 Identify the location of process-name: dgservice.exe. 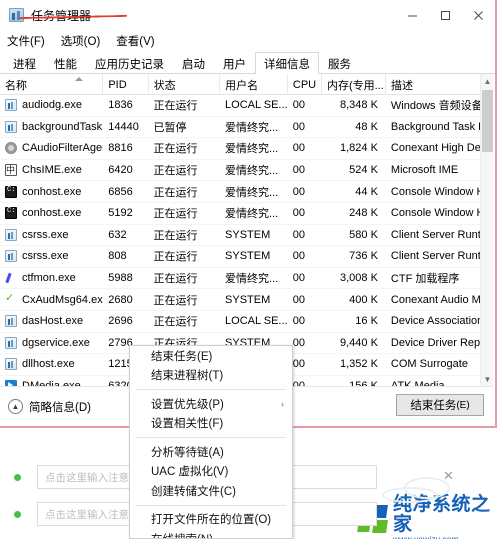
(56, 342).